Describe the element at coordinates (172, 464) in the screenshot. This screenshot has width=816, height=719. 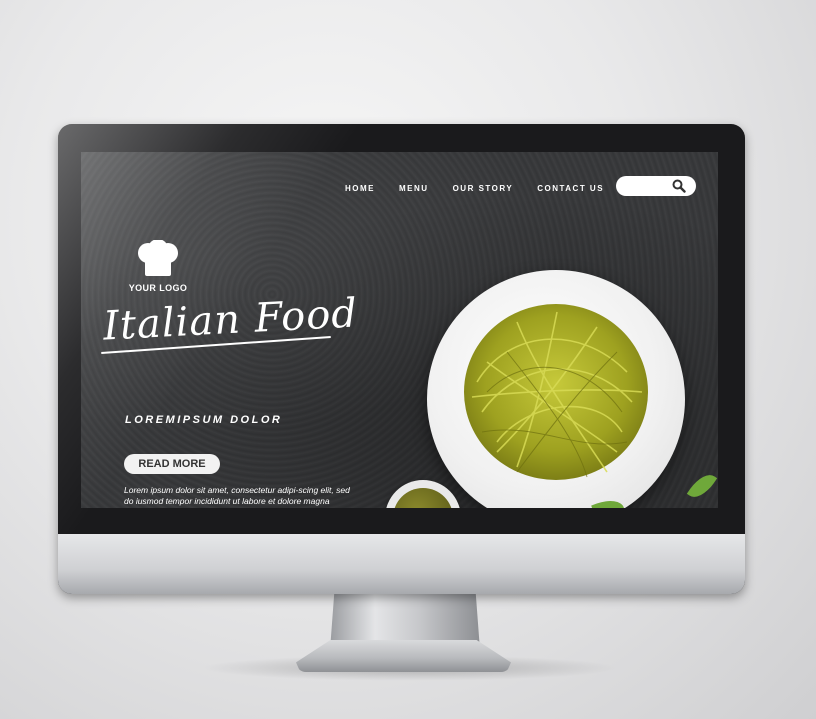
I see `read-more-button: READ MORE` at that location.